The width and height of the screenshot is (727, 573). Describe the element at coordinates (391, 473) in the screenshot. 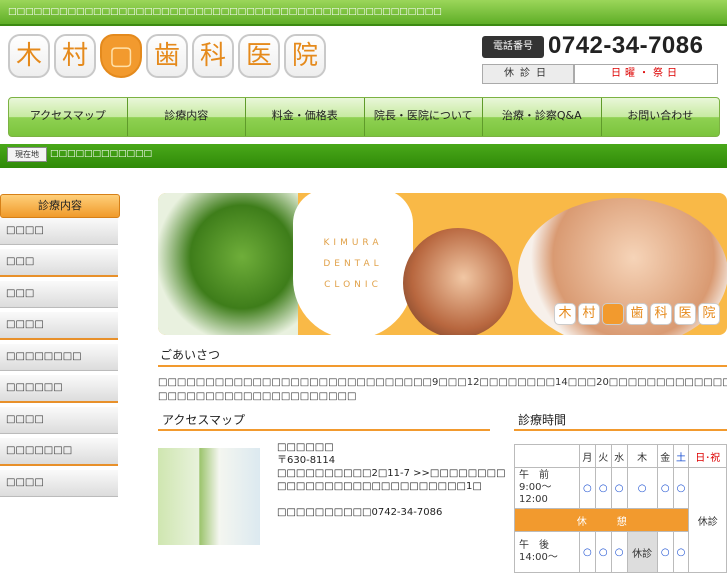

I see `street-address: □□□□□□□□□□2□11-7 >>□□□□□□□□` at that location.